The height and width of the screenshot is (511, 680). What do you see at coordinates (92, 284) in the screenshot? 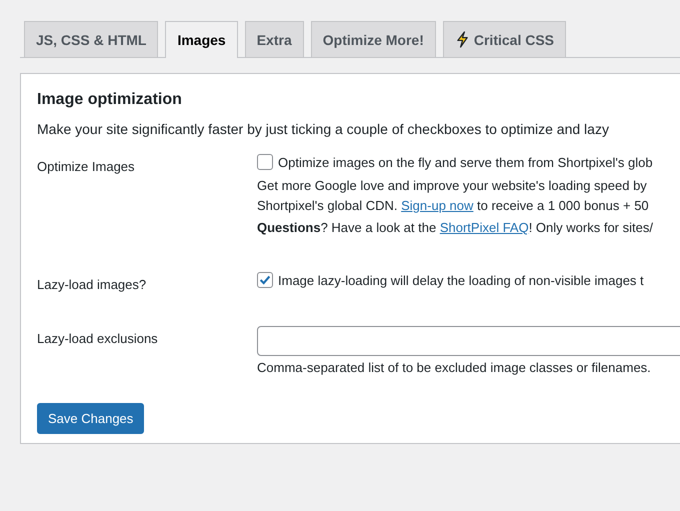
I see `field-label: Lazy-load images?` at bounding box center [92, 284].